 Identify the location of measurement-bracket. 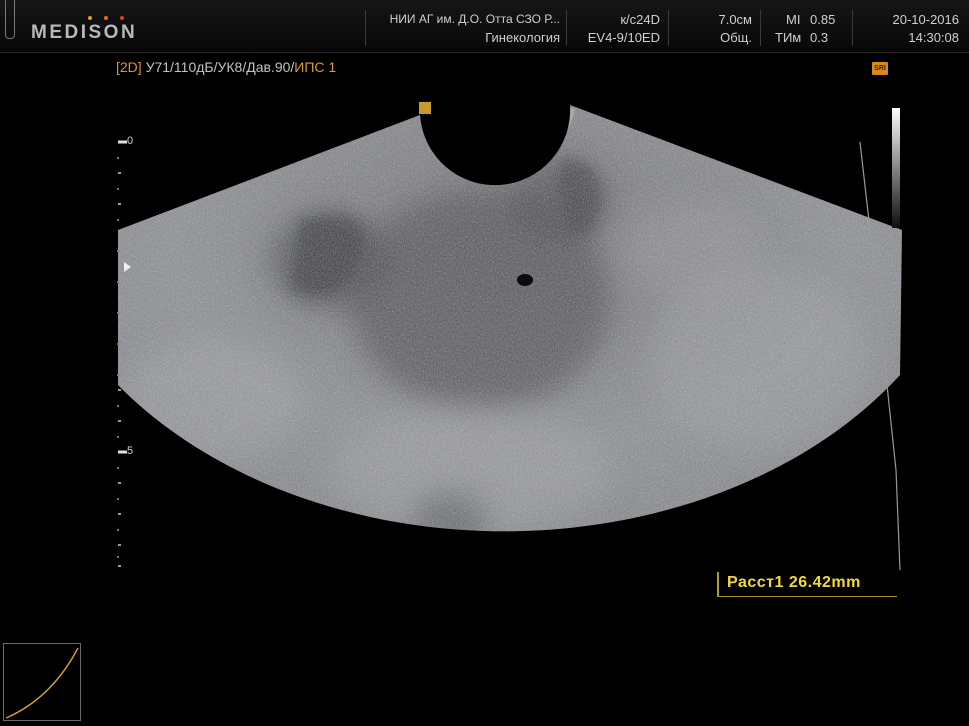
(718, 584).